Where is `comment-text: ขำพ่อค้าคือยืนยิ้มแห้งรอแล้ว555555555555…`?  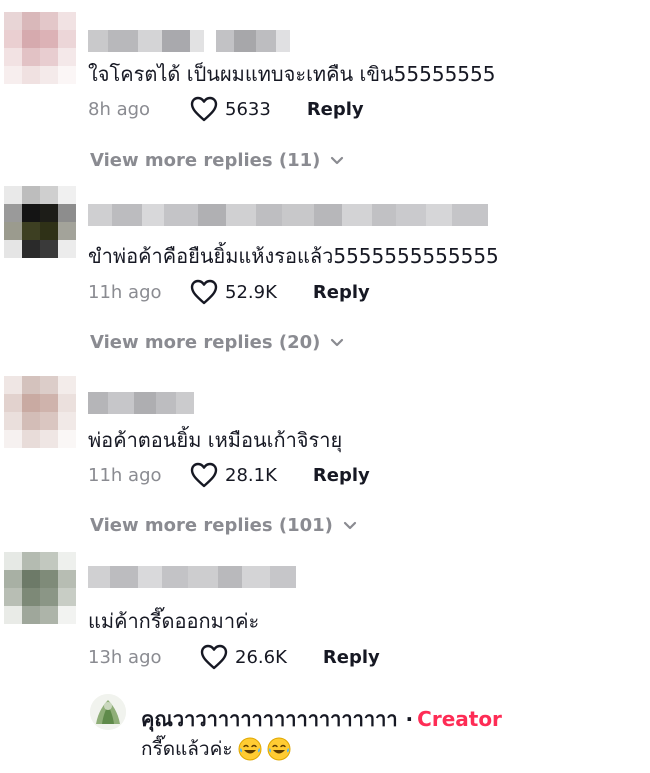 comment-text: ขำพ่อค้าคือยืนยิ้มแห้งรอแล้ว555555555555… is located at coordinates (293, 256).